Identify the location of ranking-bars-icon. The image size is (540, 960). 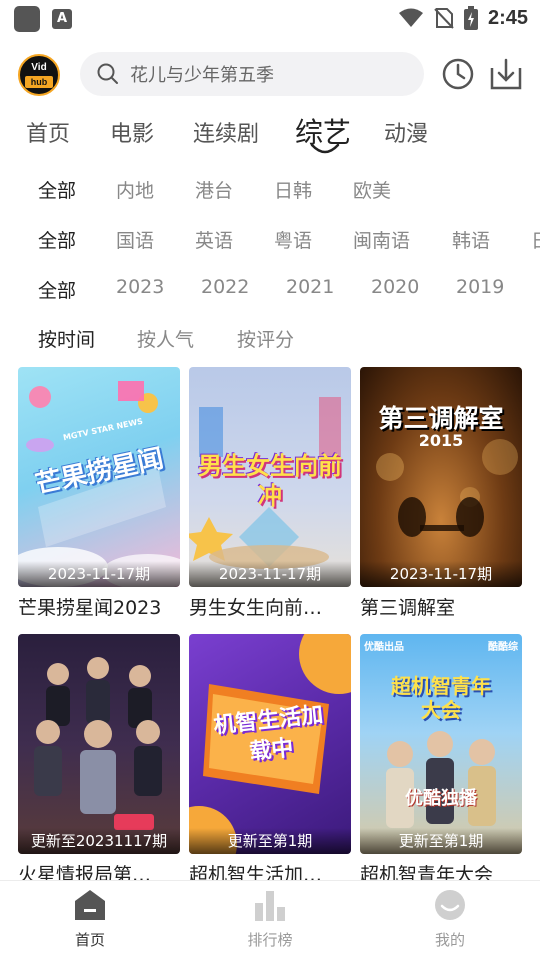
(270, 906).